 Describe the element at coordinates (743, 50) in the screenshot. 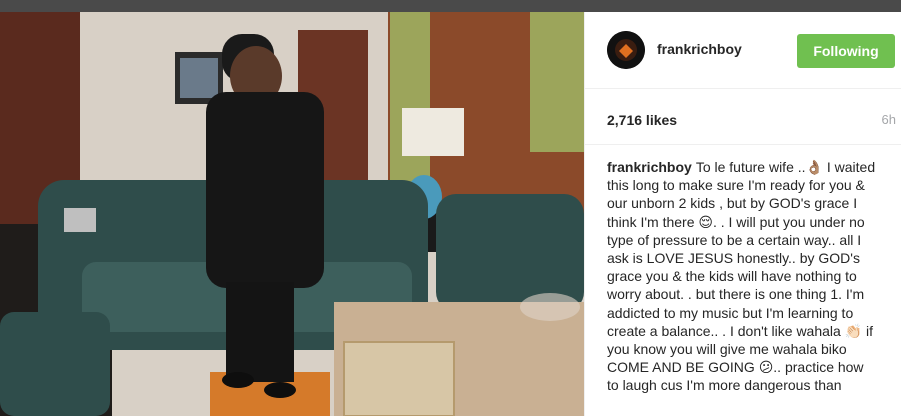

I see `post-header: frankrichboy Following` at that location.